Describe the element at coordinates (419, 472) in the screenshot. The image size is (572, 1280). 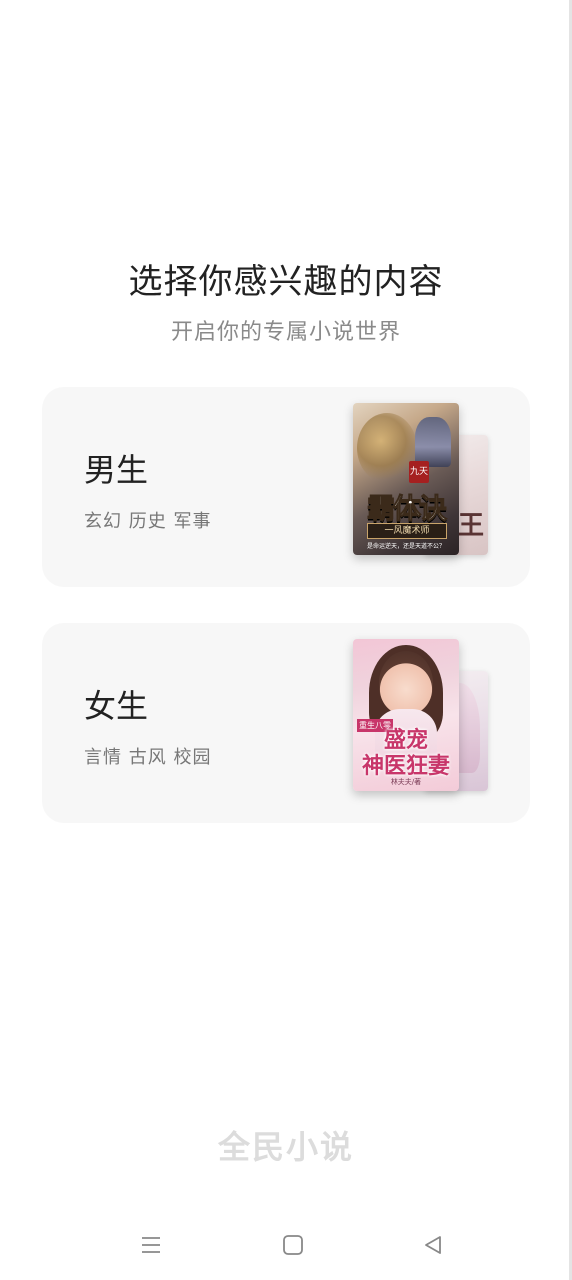
I see `cover-series-tag: 九天` at that location.